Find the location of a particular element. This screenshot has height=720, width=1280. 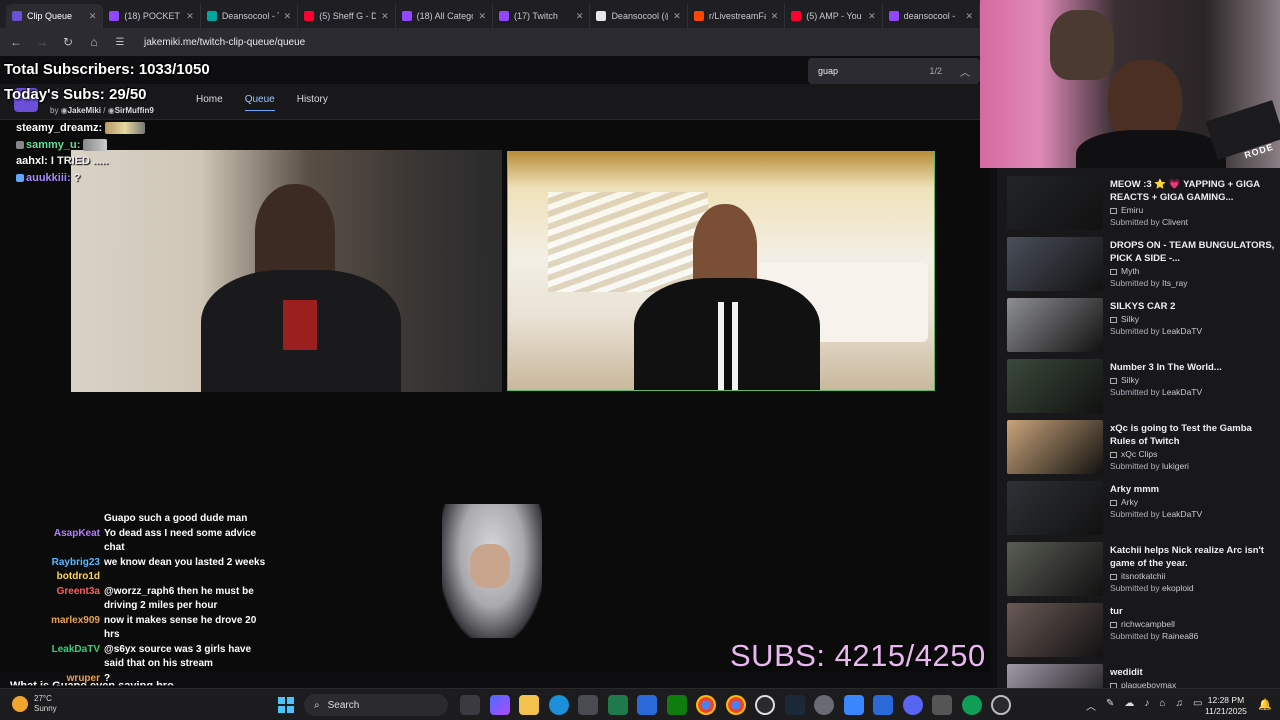

obs-icon is located at coordinates (1001, 705).